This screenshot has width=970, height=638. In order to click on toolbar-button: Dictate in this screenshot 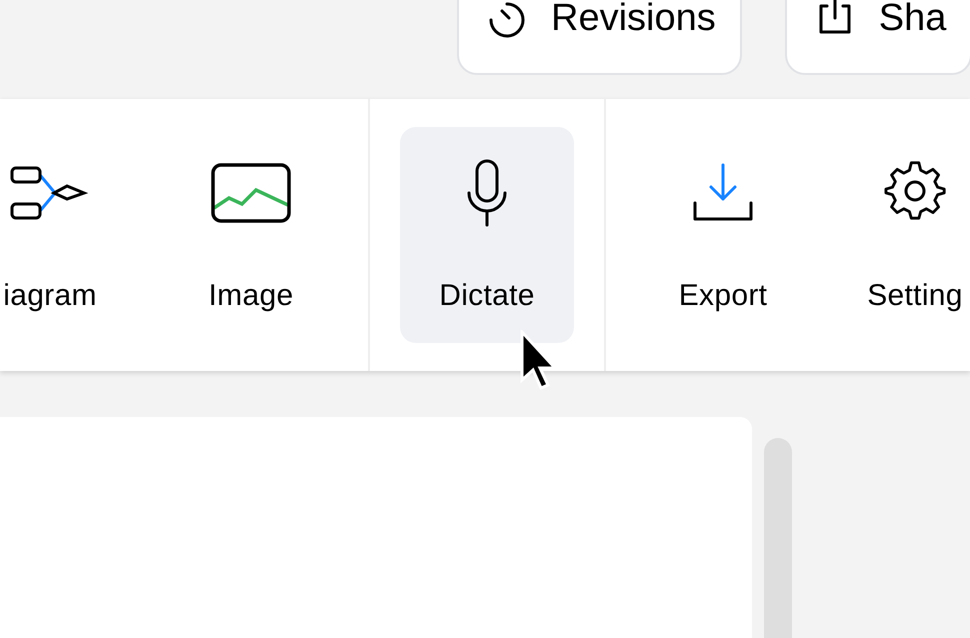, I will do `click(487, 235)`.